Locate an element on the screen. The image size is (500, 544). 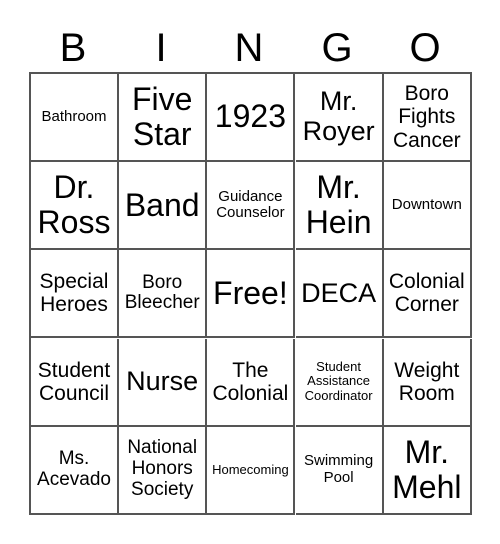
cell-label: Dr. Ross is located at coordinates (74, 205).